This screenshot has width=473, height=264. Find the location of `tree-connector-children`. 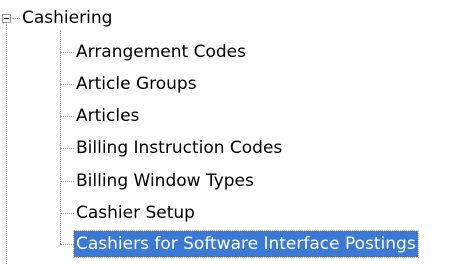

tree-connector-children is located at coordinates (60, 137).